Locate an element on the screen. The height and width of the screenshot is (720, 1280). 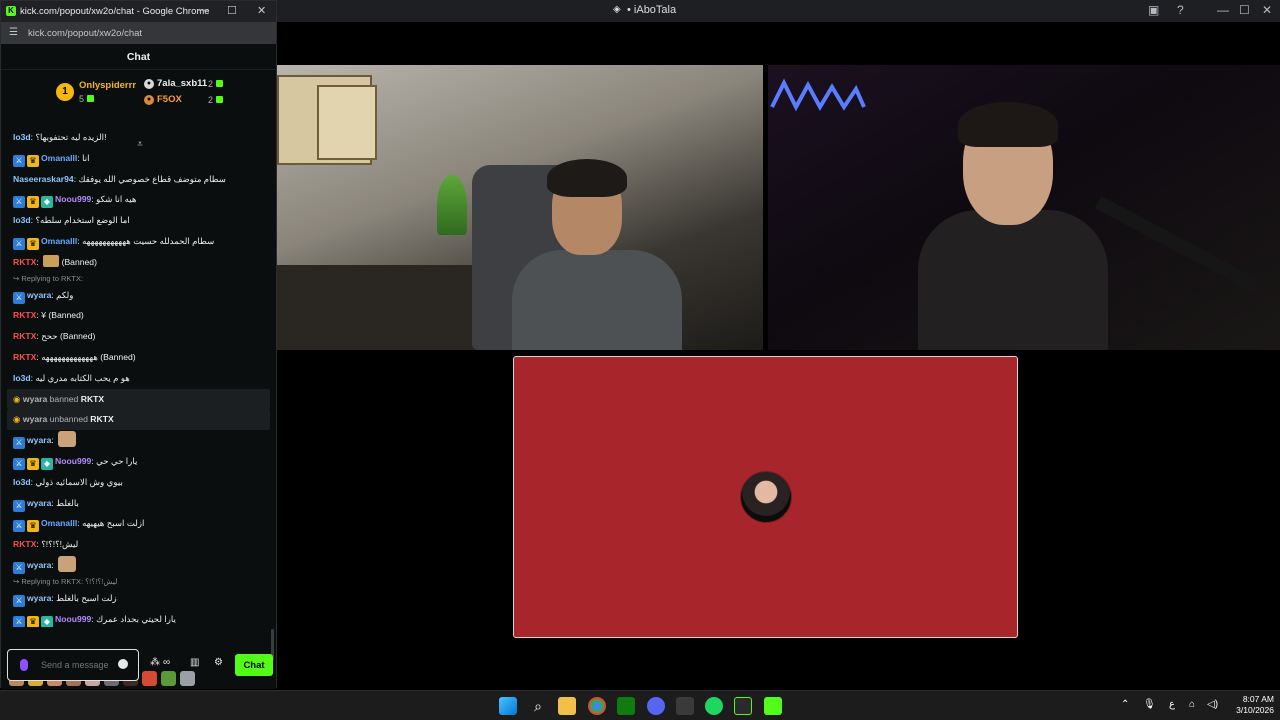
chat-text: زلت اسبح بالغلط is located at coordinates (86, 597).